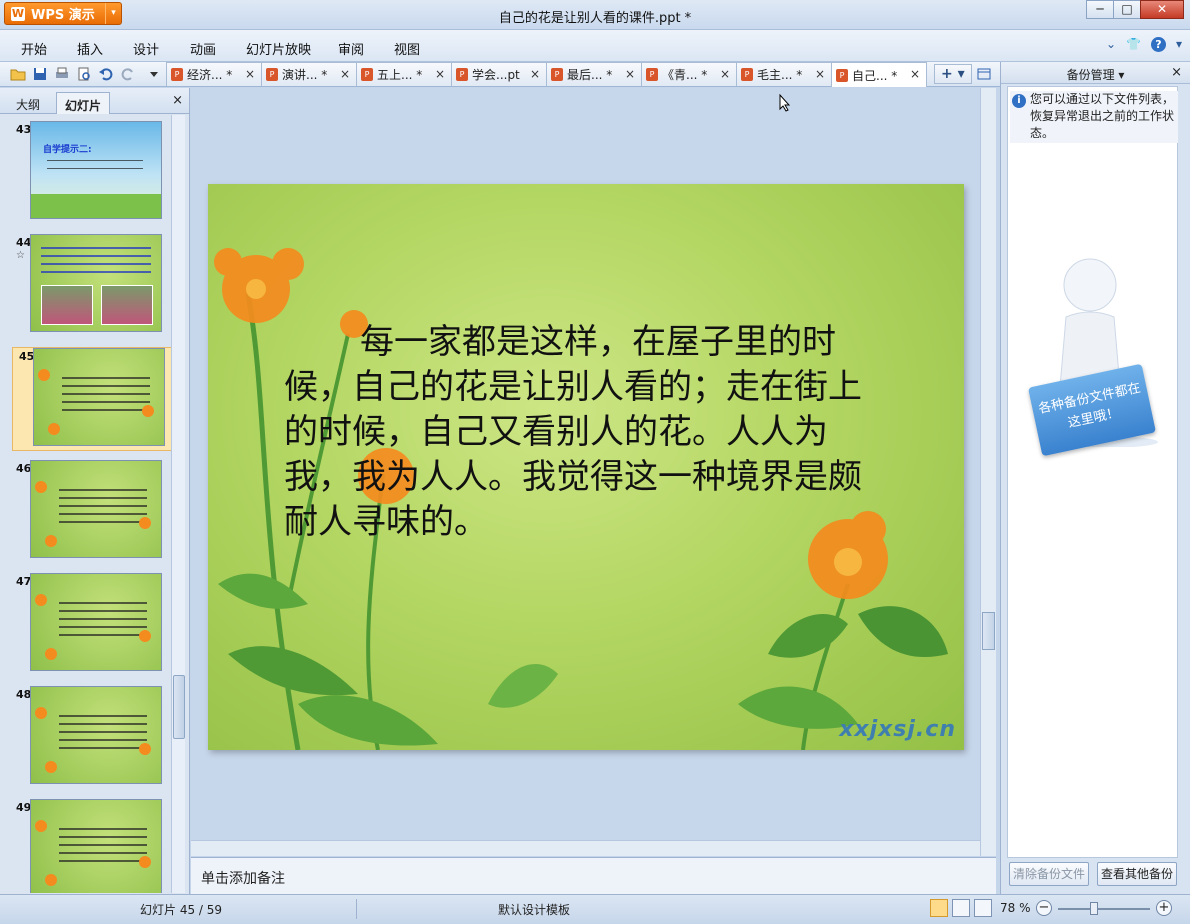 This screenshot has width=1190, height=924. What do you see at coordinates (178, 504) in the screenshot?
I see `thumbnail-scrollbar` at bounding box center [178, 504].